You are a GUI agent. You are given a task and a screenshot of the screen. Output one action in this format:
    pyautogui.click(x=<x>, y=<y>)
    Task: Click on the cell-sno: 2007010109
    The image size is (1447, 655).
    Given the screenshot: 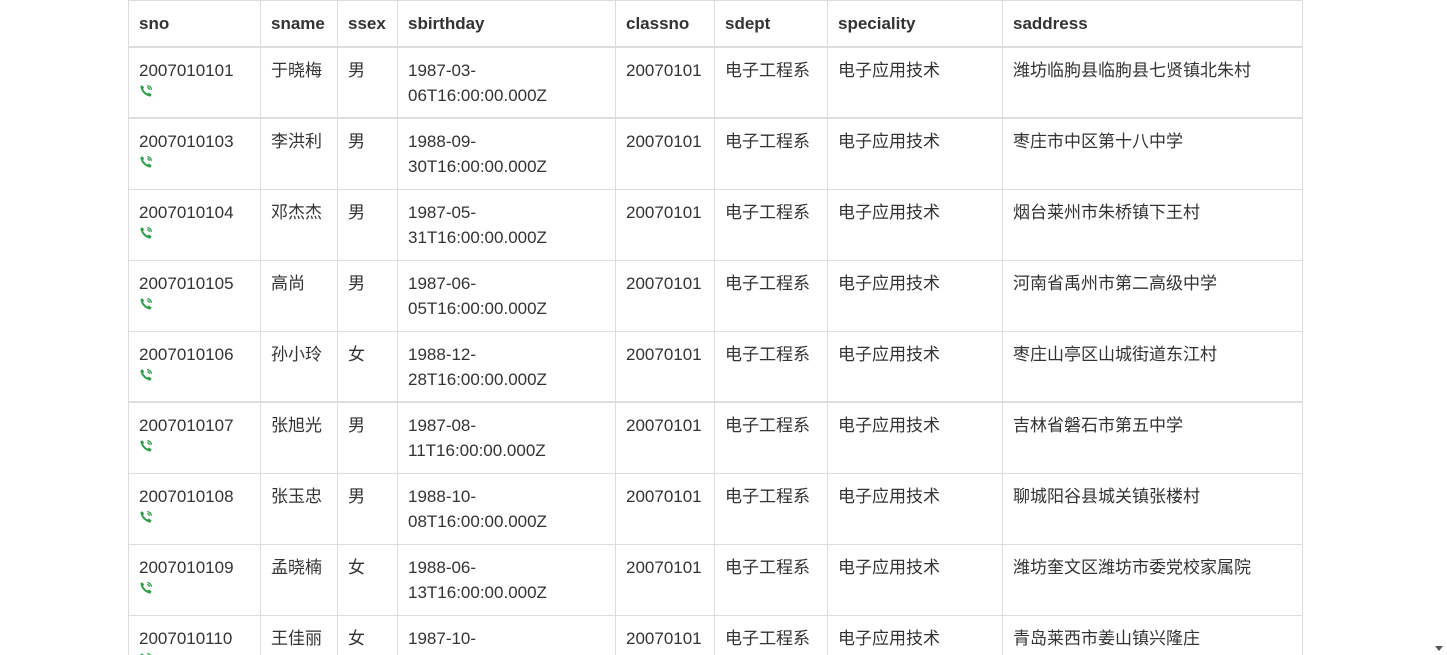 What is the action you would take?
    pyautogui.click(x=194, y=579)
    